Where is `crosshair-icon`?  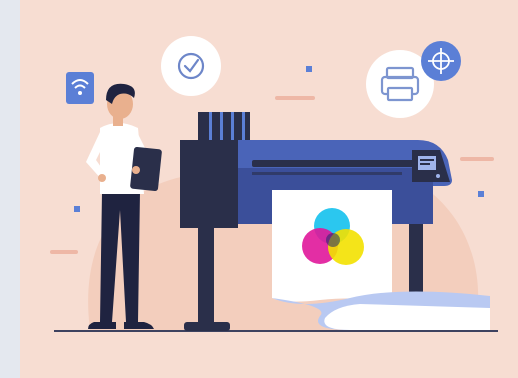 crosshair-icon is located at coordinates (441, 61).